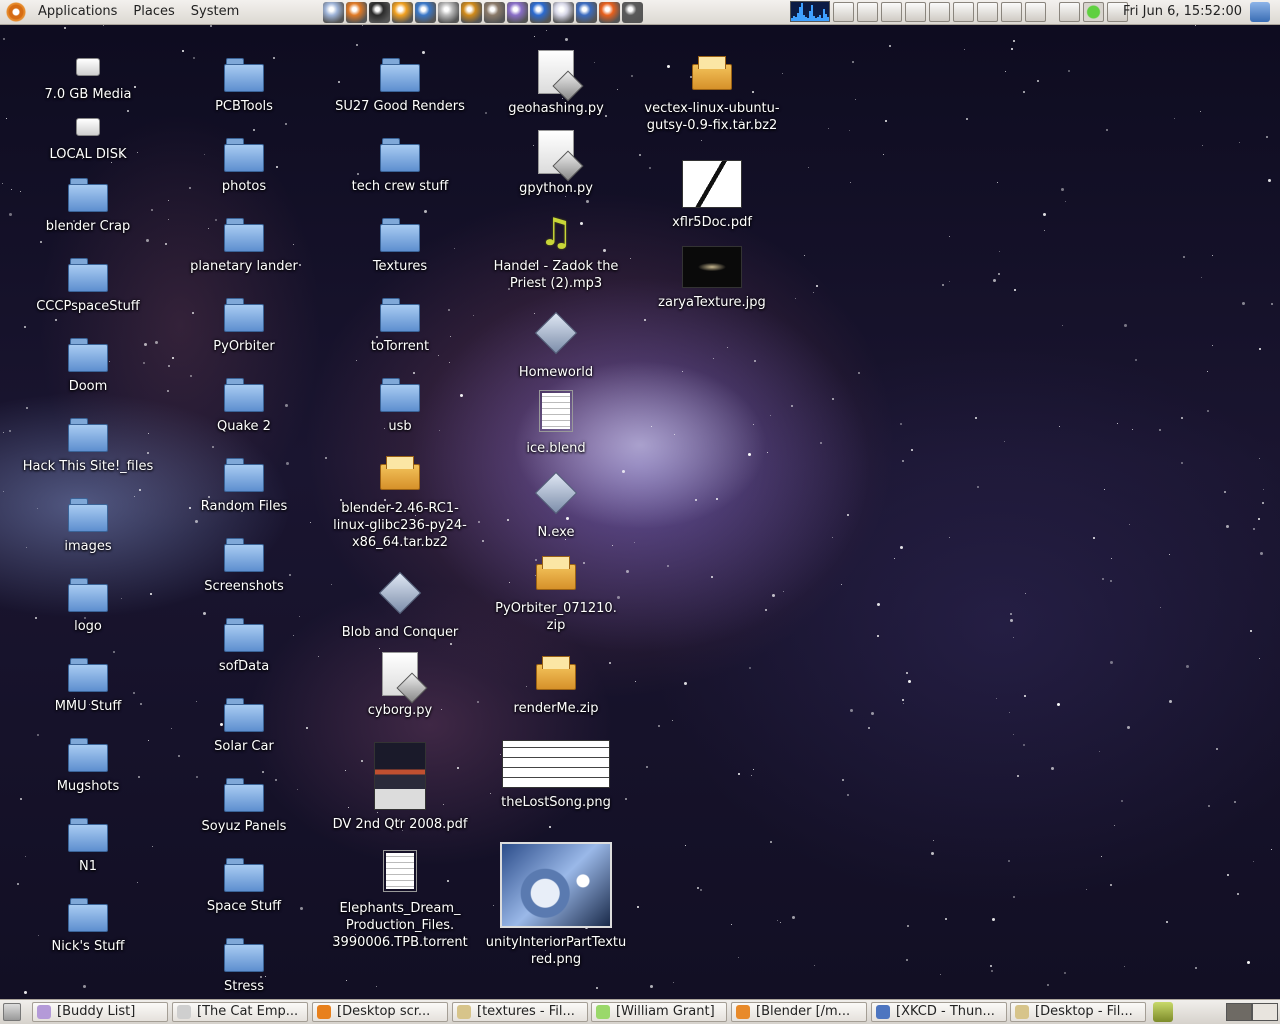  I want to click on lock-icon, so click(843, 11).